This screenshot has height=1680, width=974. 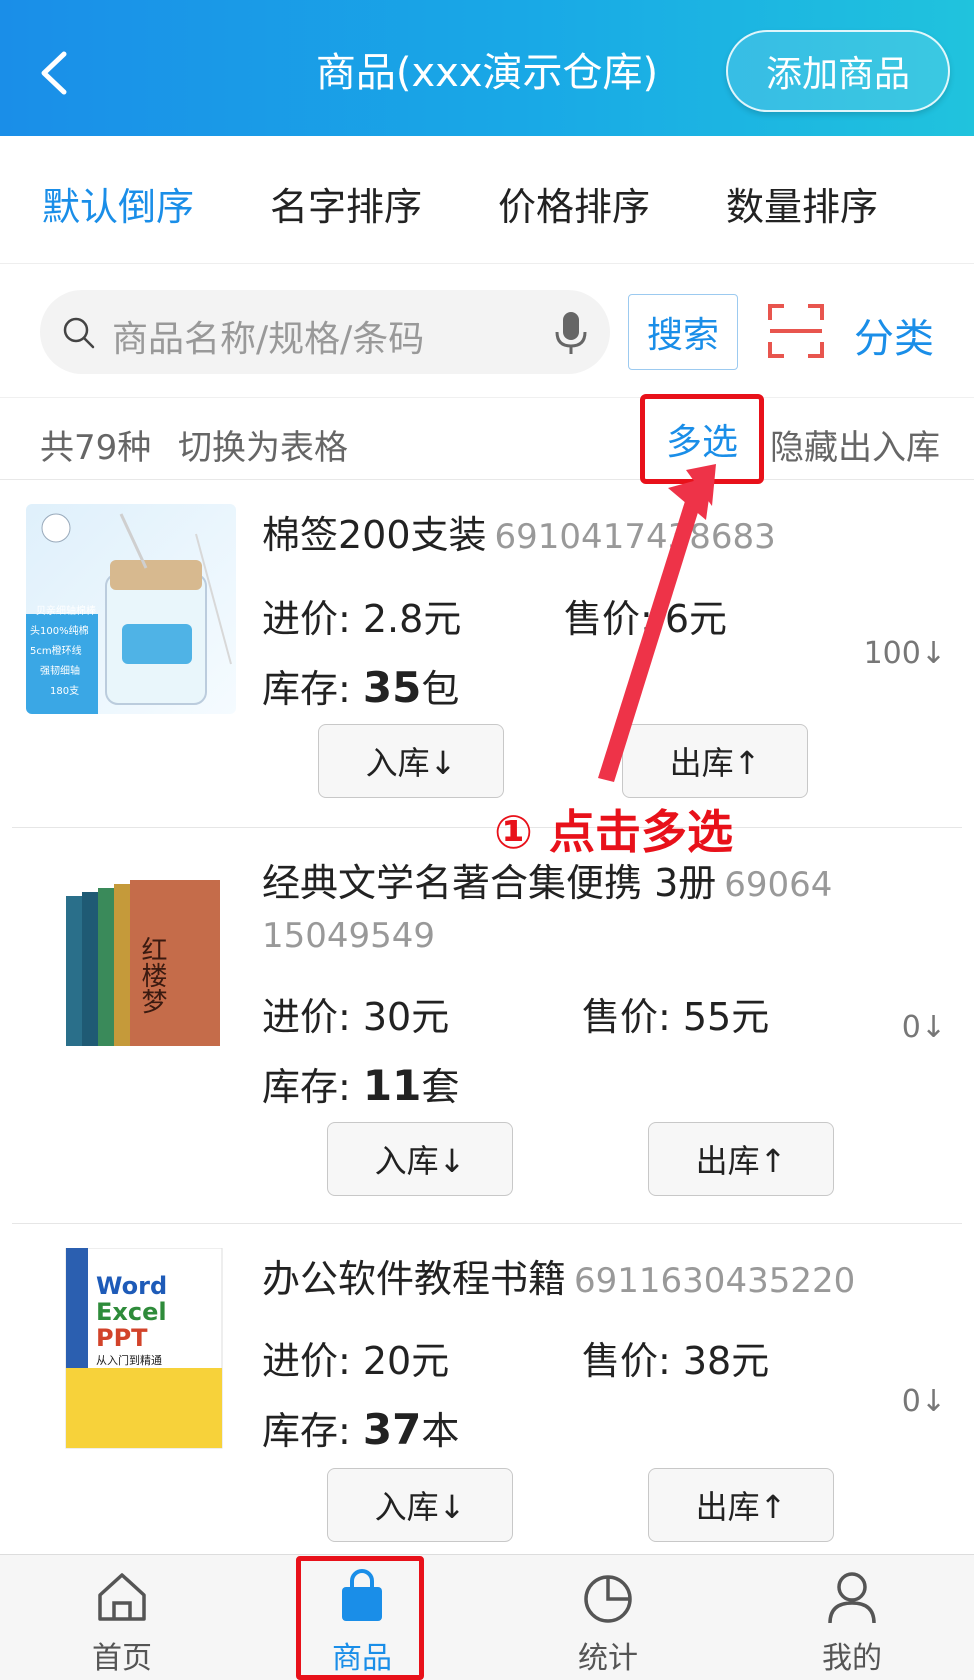 What do you see at coordinates (440, 689) in the screenshot?
I see `stock-unit: 包` at bounding box center [440, 689].